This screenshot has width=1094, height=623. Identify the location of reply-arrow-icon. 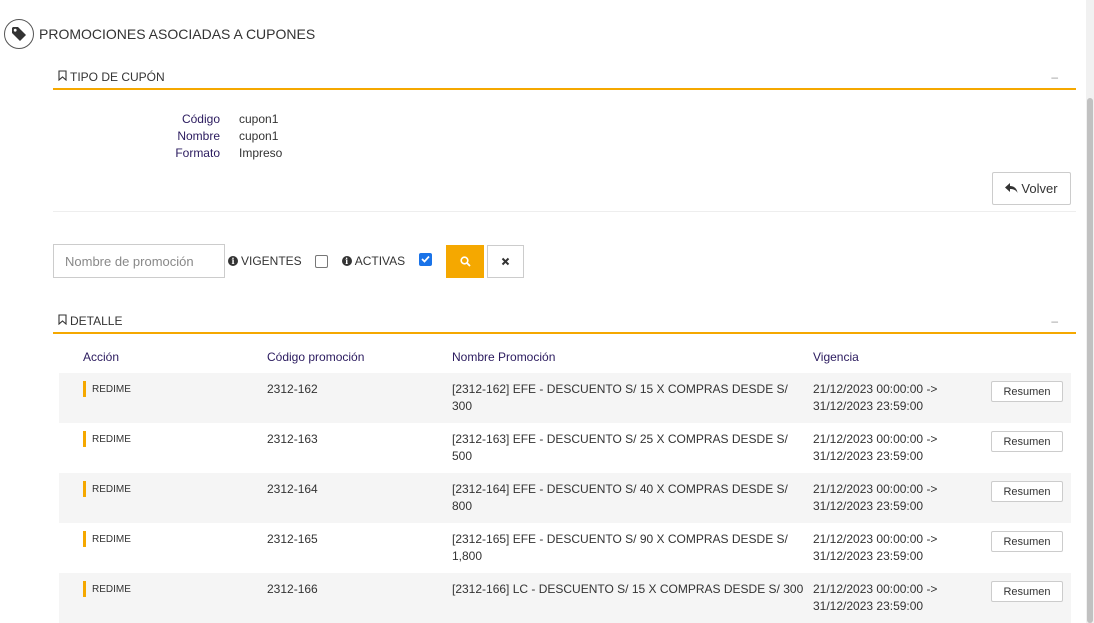
(1011, 188).